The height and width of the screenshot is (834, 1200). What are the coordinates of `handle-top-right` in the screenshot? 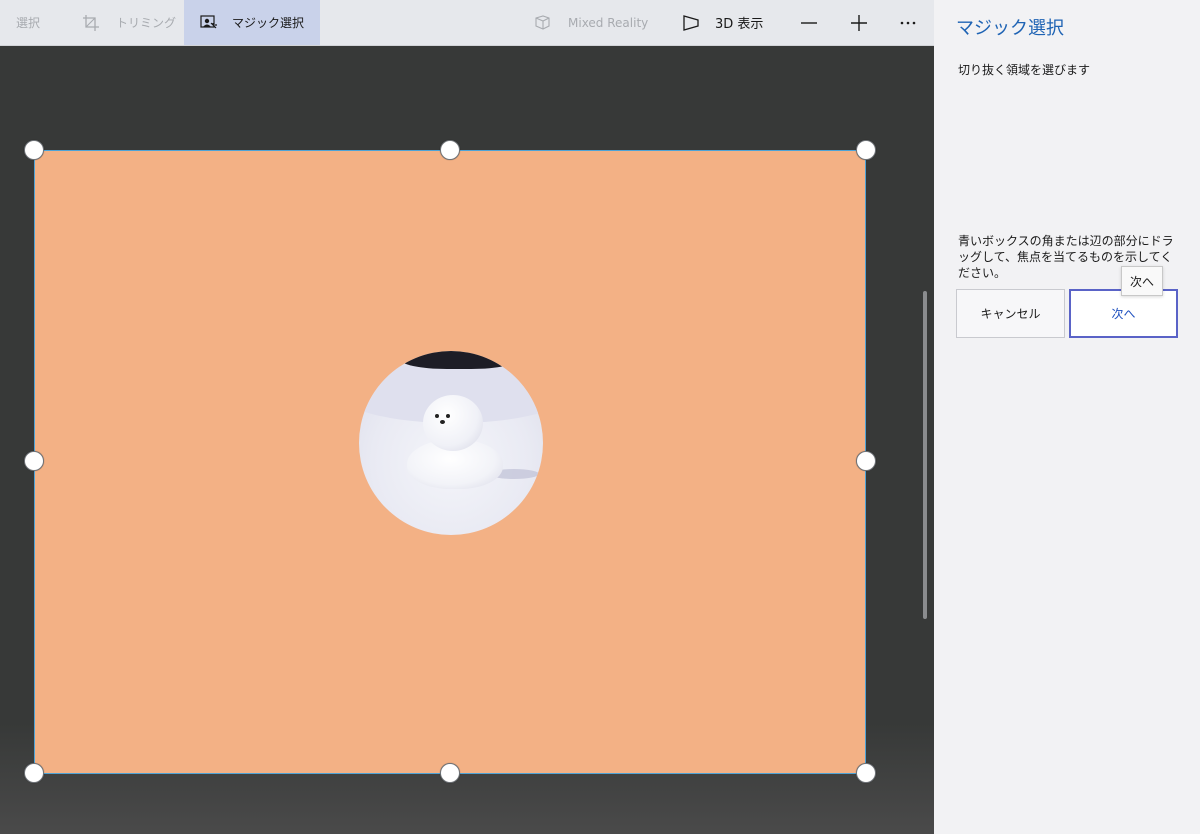 It's located at (866, 150).